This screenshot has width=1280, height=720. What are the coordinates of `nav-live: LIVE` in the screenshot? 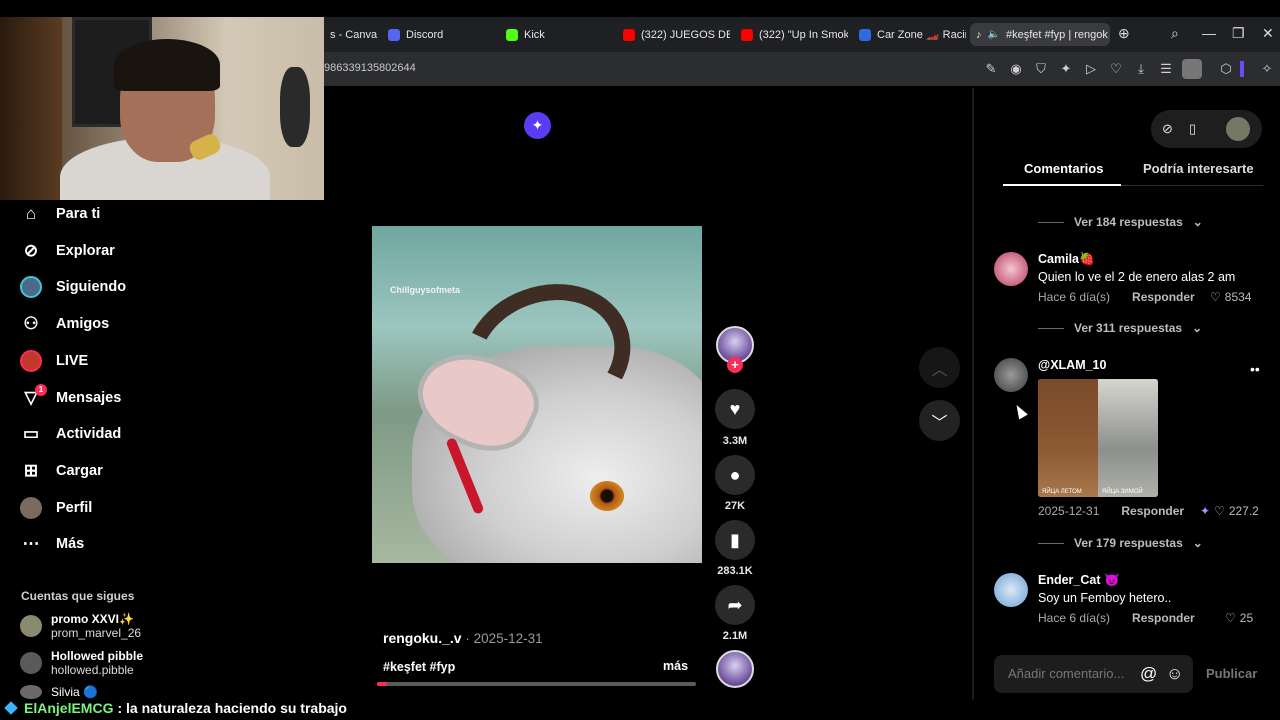 It's located at (54, 361).